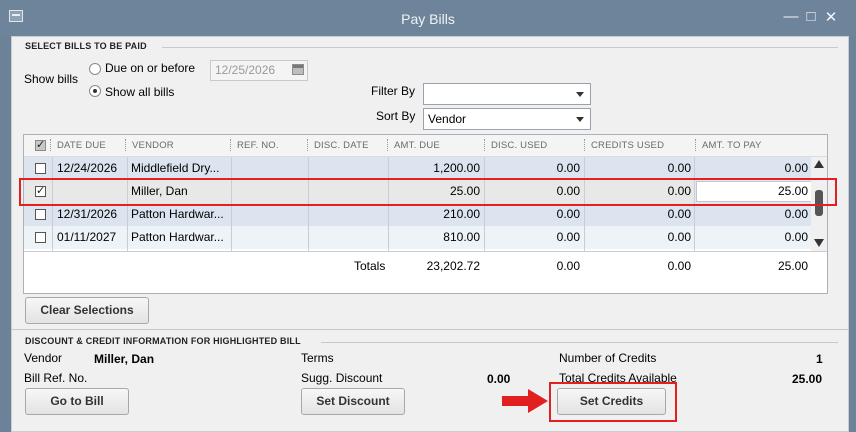  What do you see at coordinates (447, 119) in the screenshot?
I see `sort-by-value: Vendor` at bounding box center [447, 119].